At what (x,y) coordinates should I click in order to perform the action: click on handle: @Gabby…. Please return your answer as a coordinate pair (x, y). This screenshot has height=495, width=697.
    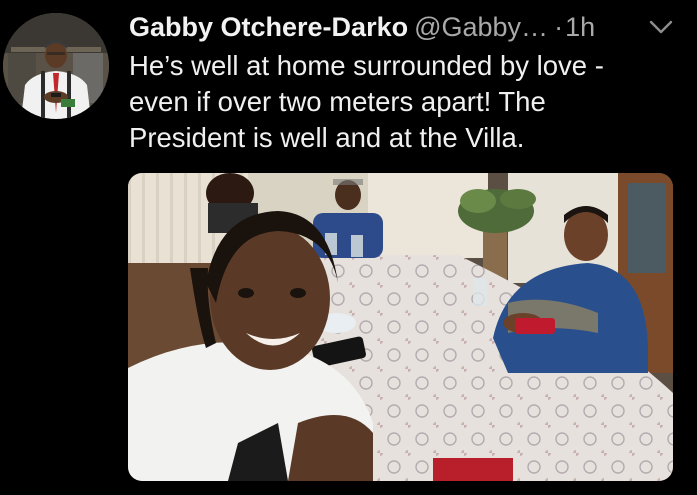
    Looking at the image, I should click on (481, 27).